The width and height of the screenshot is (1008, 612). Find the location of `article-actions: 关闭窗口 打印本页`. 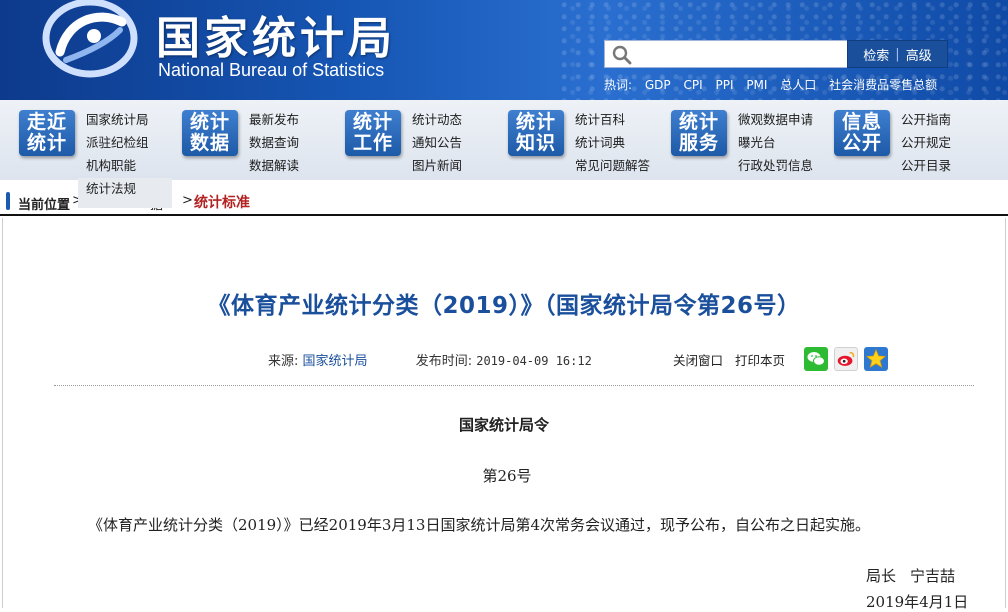

article-actions: 关闭窗口 打印本页 is located at coordinates (733, 359).